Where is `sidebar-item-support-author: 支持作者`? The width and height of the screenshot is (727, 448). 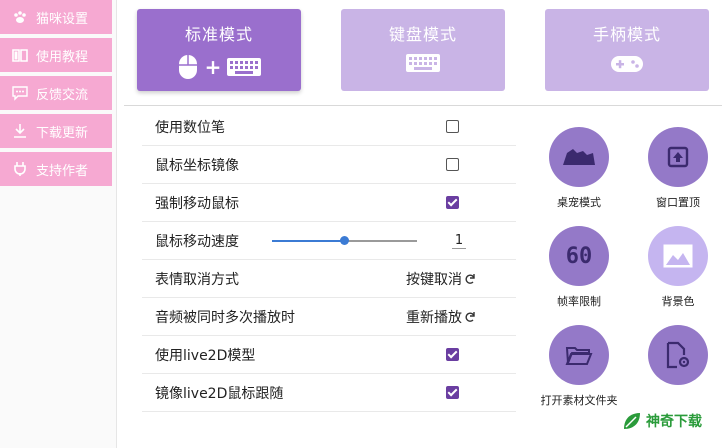
sidebar-item-support-author: 支持作者 is located at coordinates (56, 169).